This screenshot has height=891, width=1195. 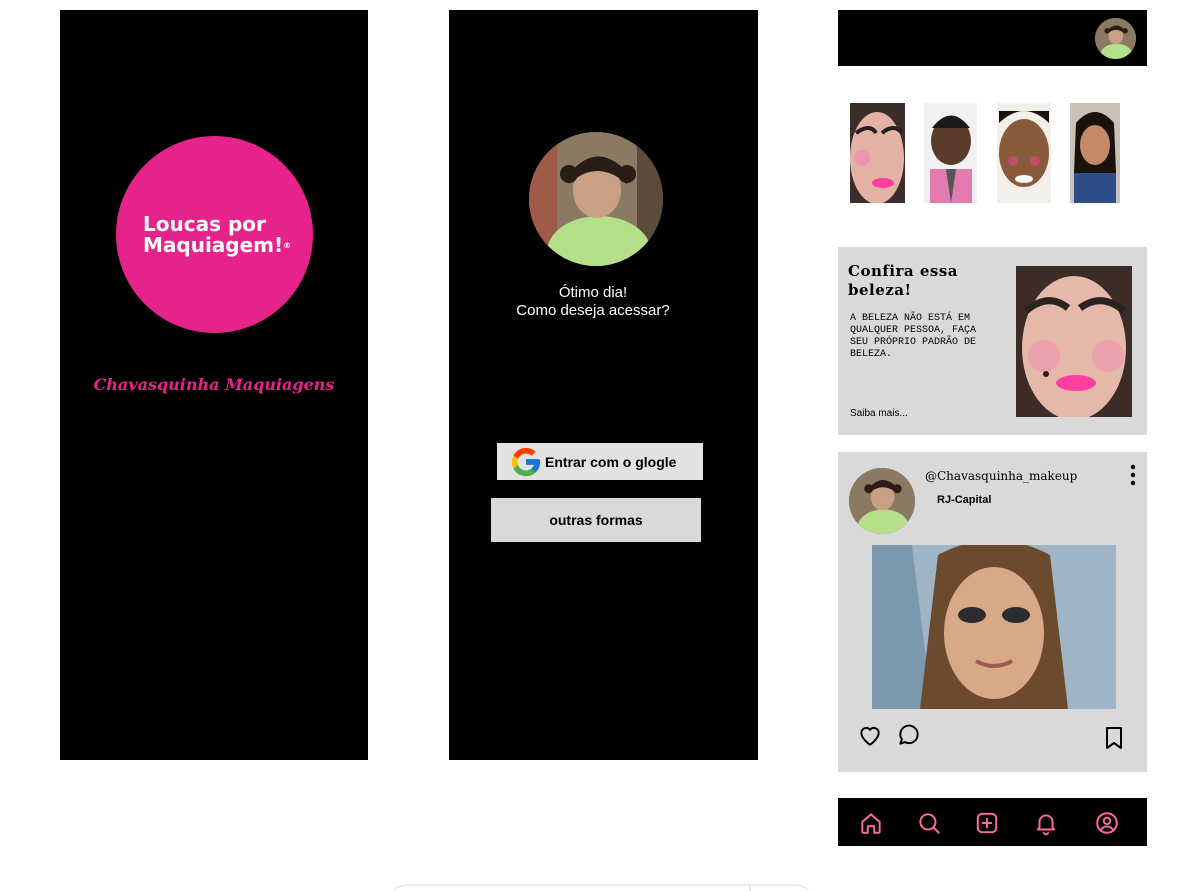 What do you see at coordinates (1114, 738) in the screenshot?
I see `bookmark-icon` at bounding box center [1114, 738].